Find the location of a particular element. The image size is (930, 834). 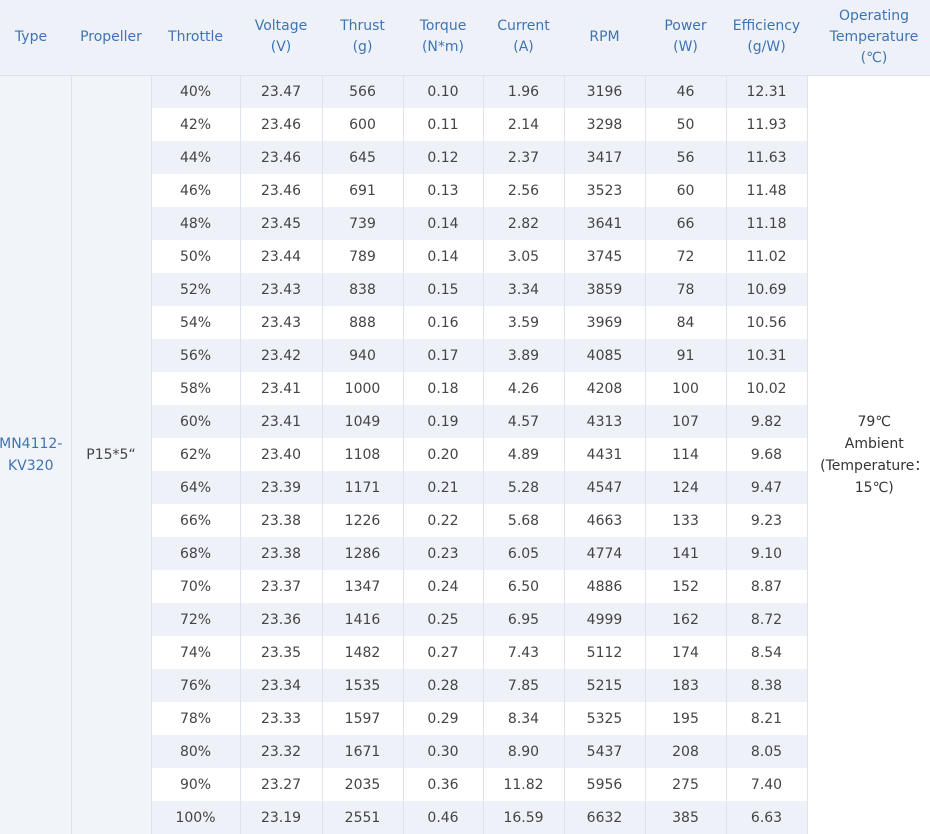

power-cell: 275 is located at coordinates (685, 784).